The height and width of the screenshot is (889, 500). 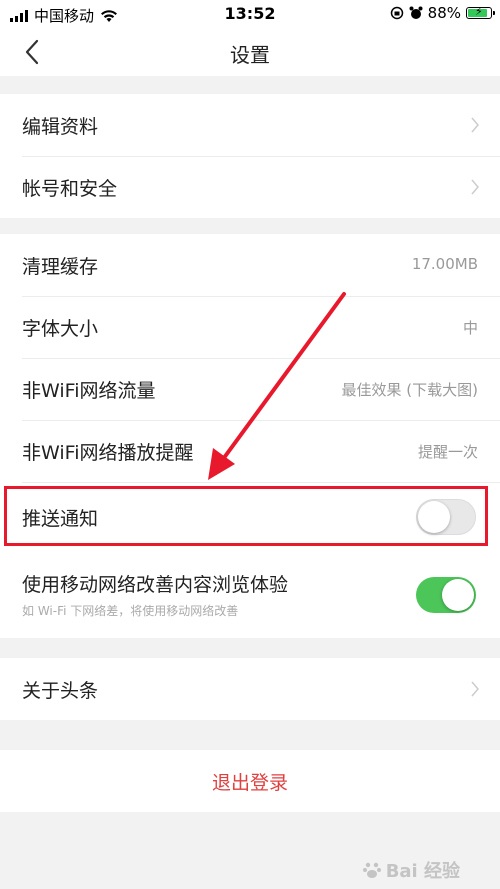 I want to click on settings-item-label: 字体大小, so click(x=60, y=329).